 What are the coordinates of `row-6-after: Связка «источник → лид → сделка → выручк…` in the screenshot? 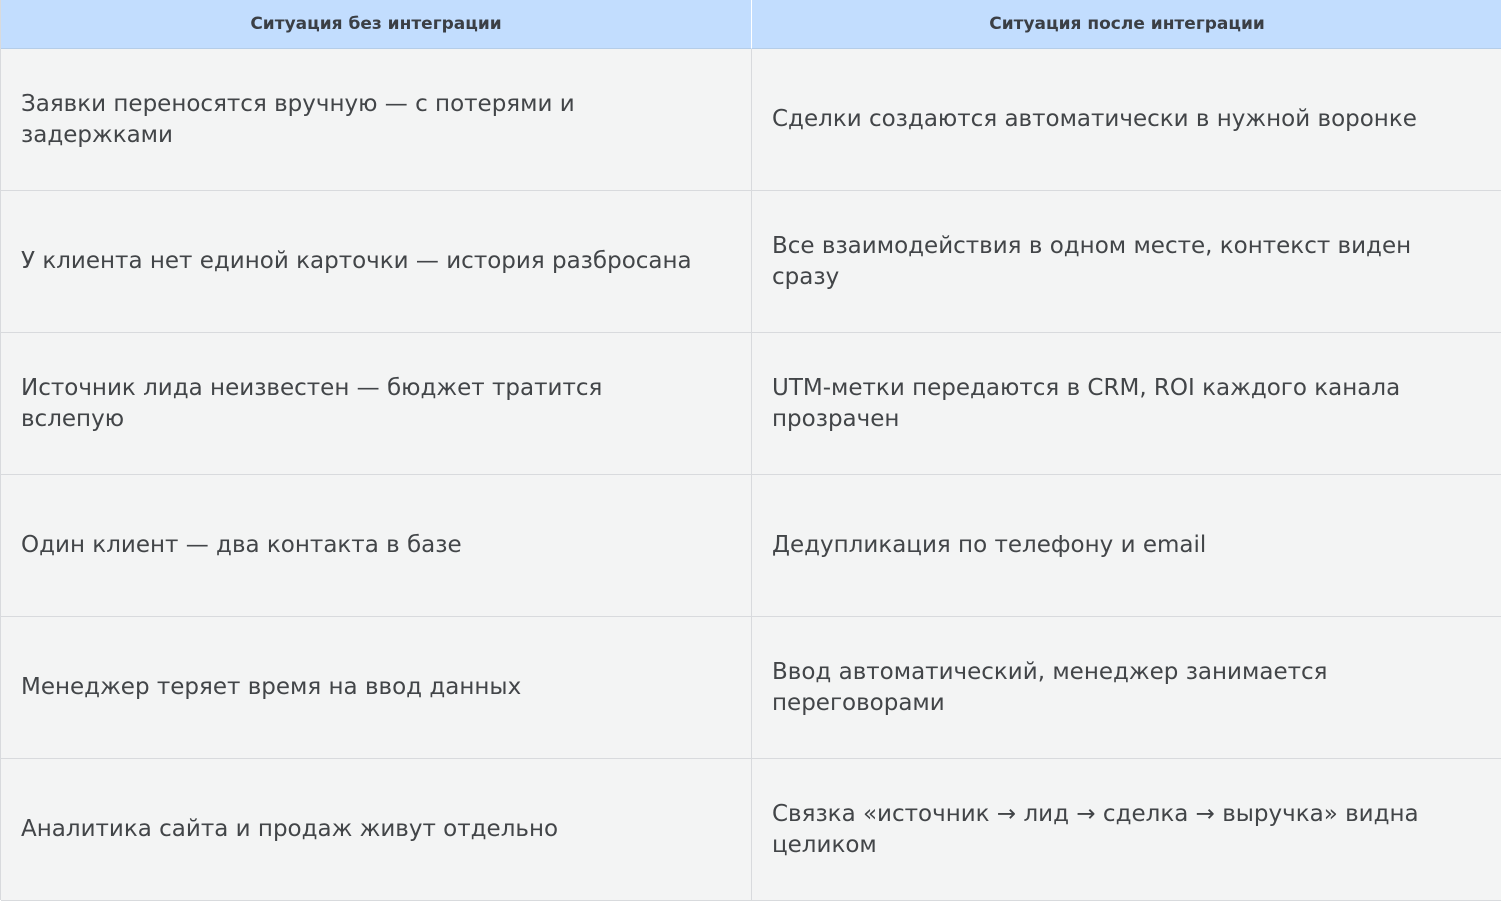 It's located at (1126, 830).